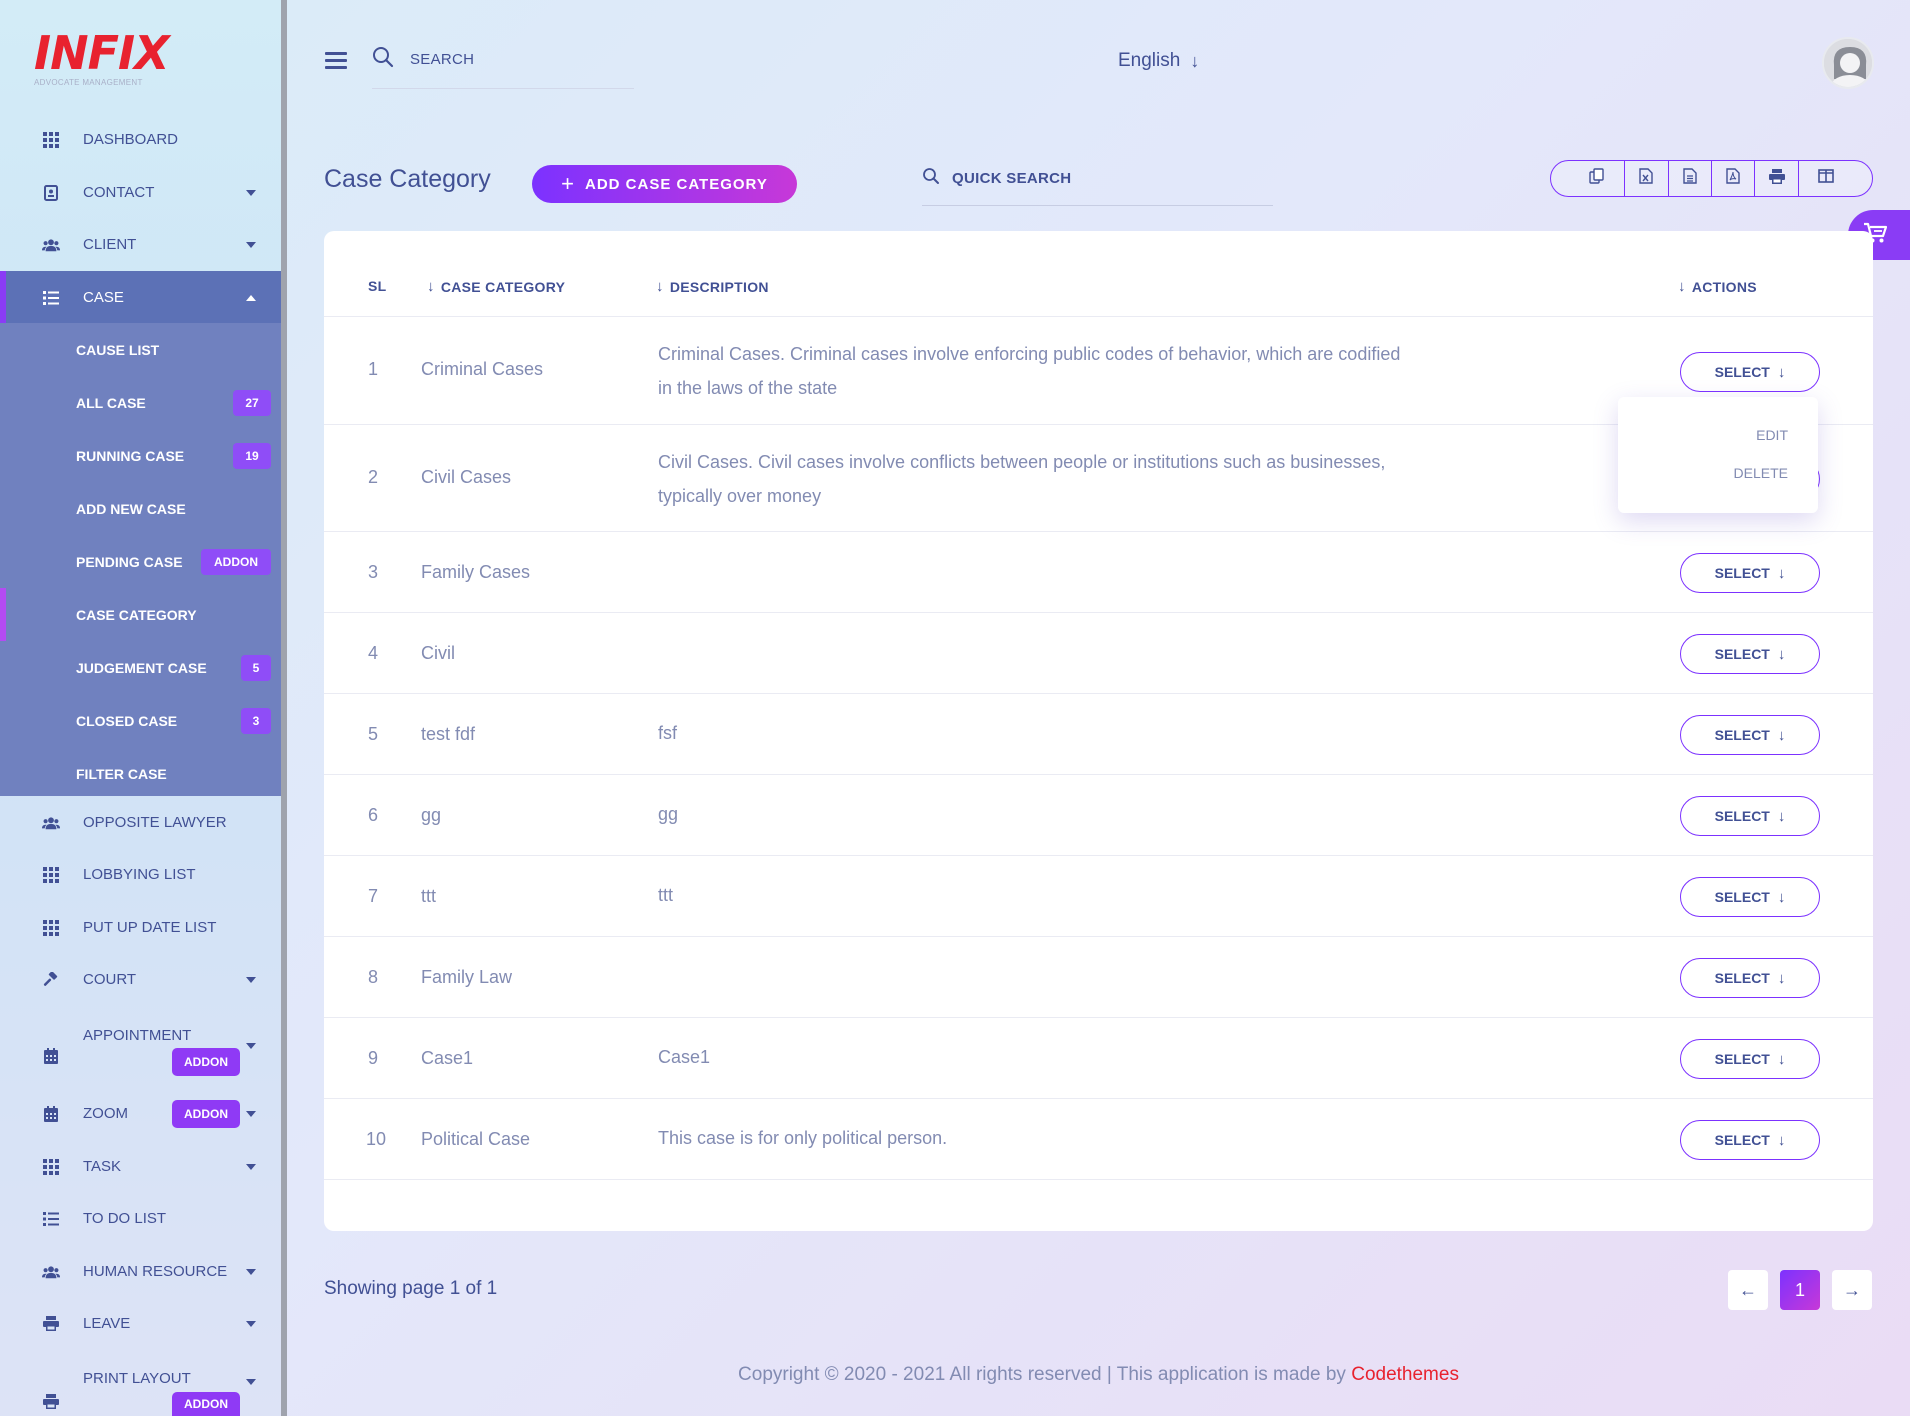 The height and width of the screenshot is (1416, 1910). I want to click on columns-button, so click(1835, 178).